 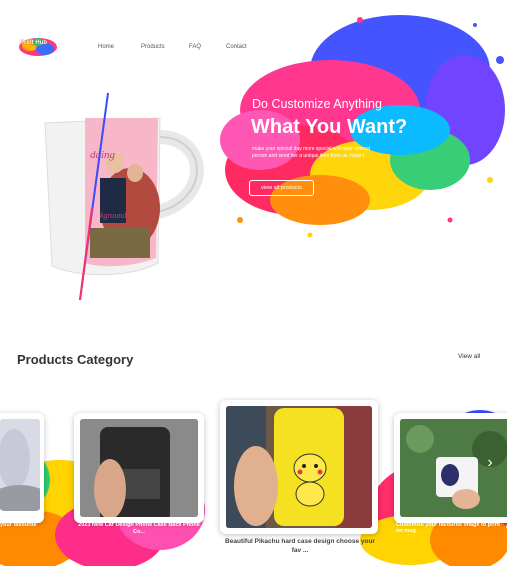 I want to click on carousel-next-icon: ›, so click(x=490, y=463).